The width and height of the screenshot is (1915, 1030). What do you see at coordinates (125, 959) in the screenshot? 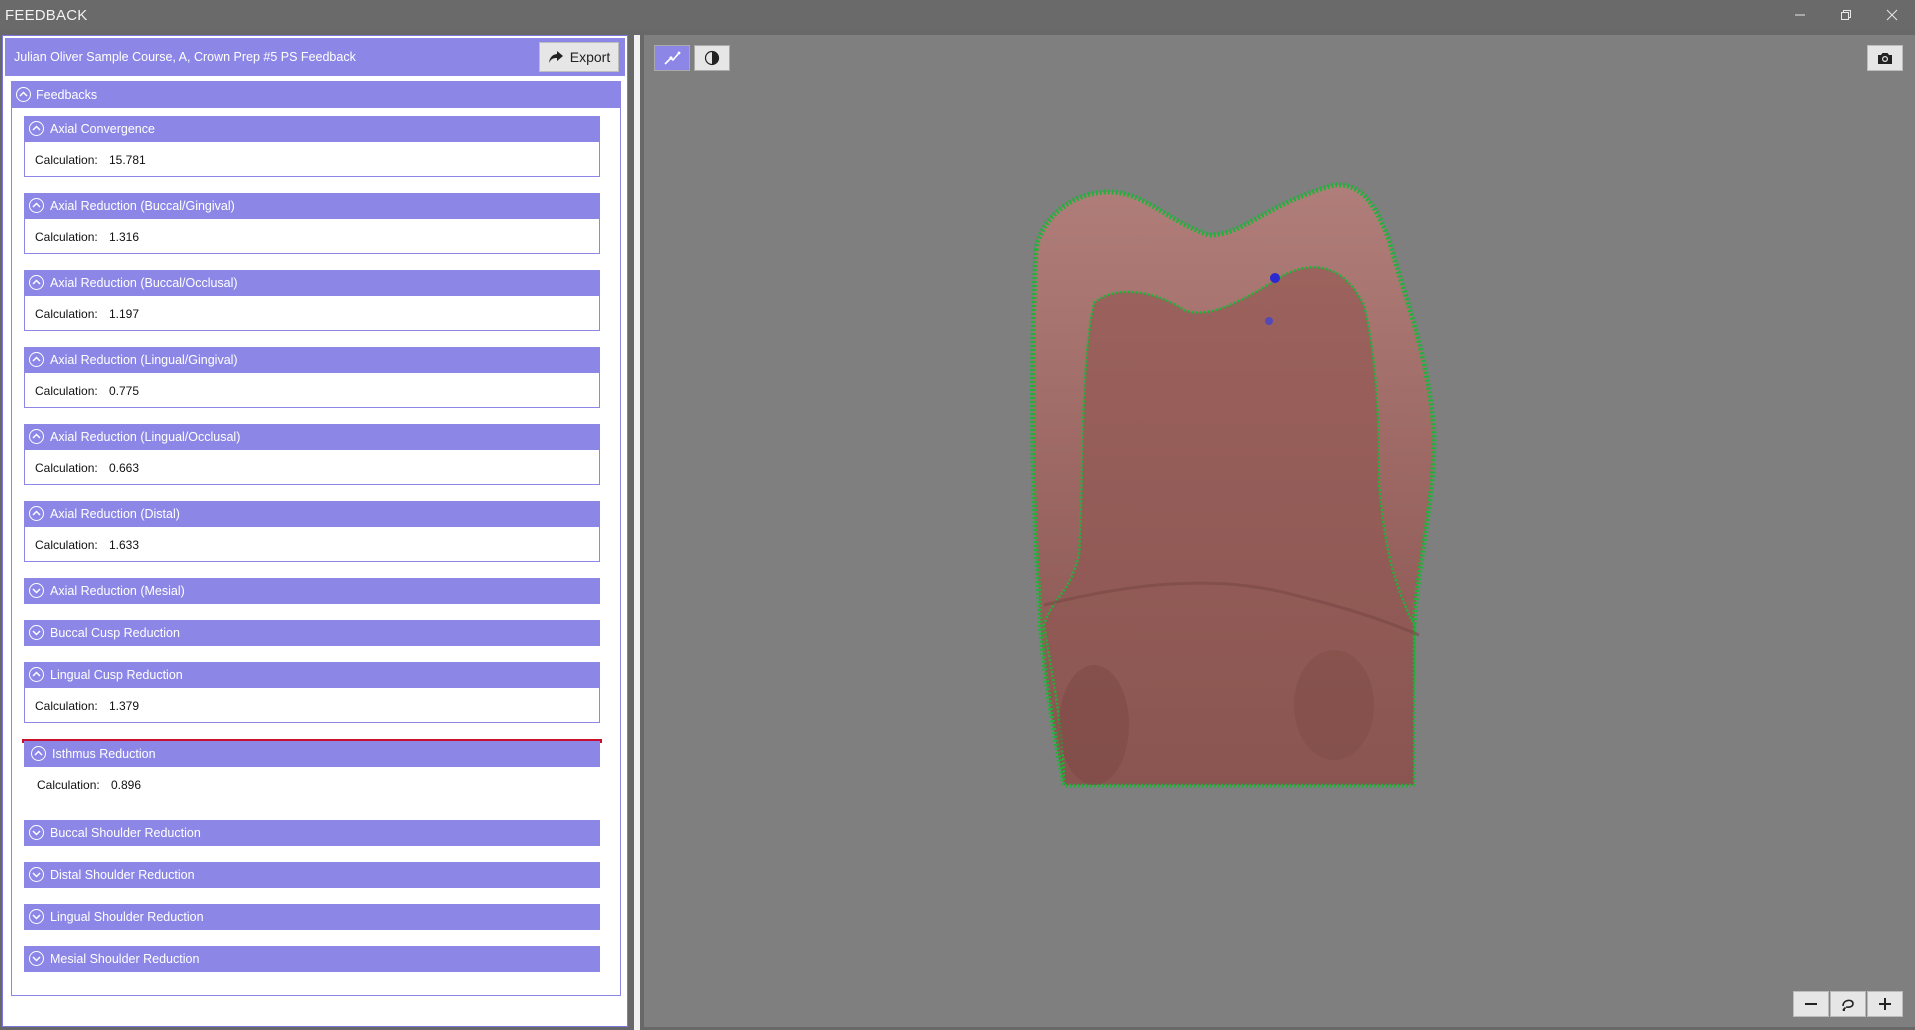
I see `section-label: Mesial Shoulder Reduction` at bounding box center [125, 959].